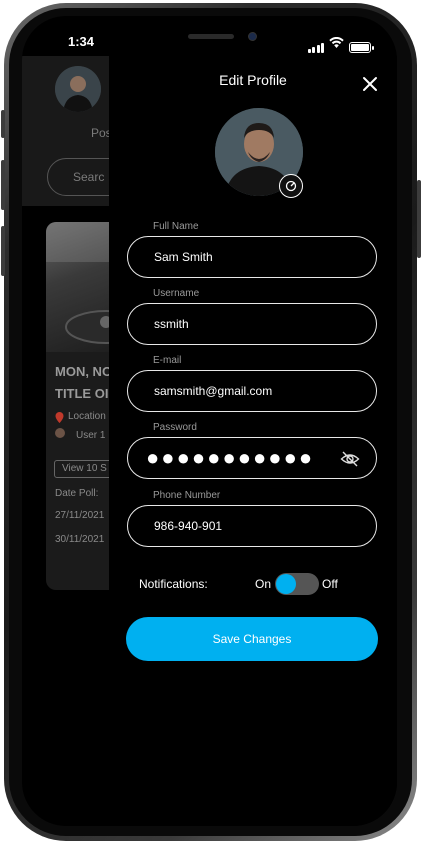  I want to click on notch, so click(209, 32).